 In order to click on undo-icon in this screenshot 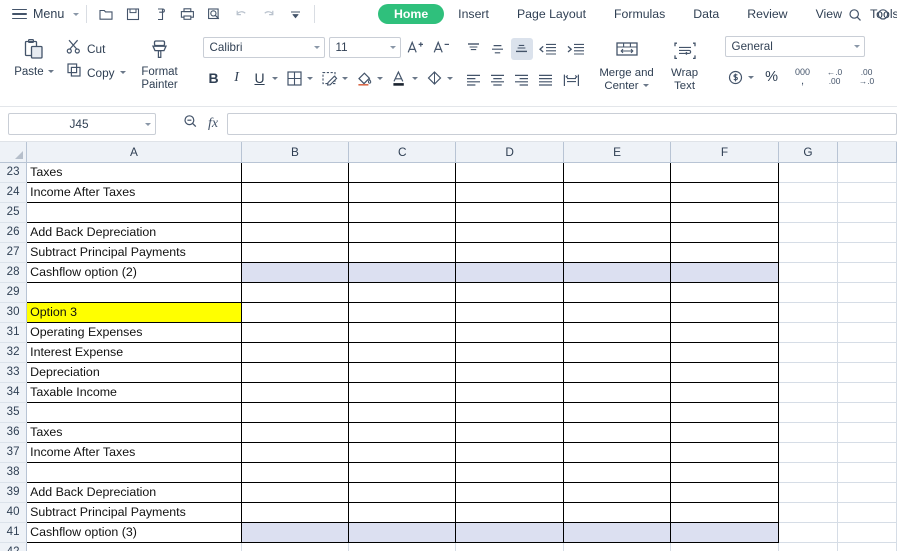, I will do `click(241, 14)`.